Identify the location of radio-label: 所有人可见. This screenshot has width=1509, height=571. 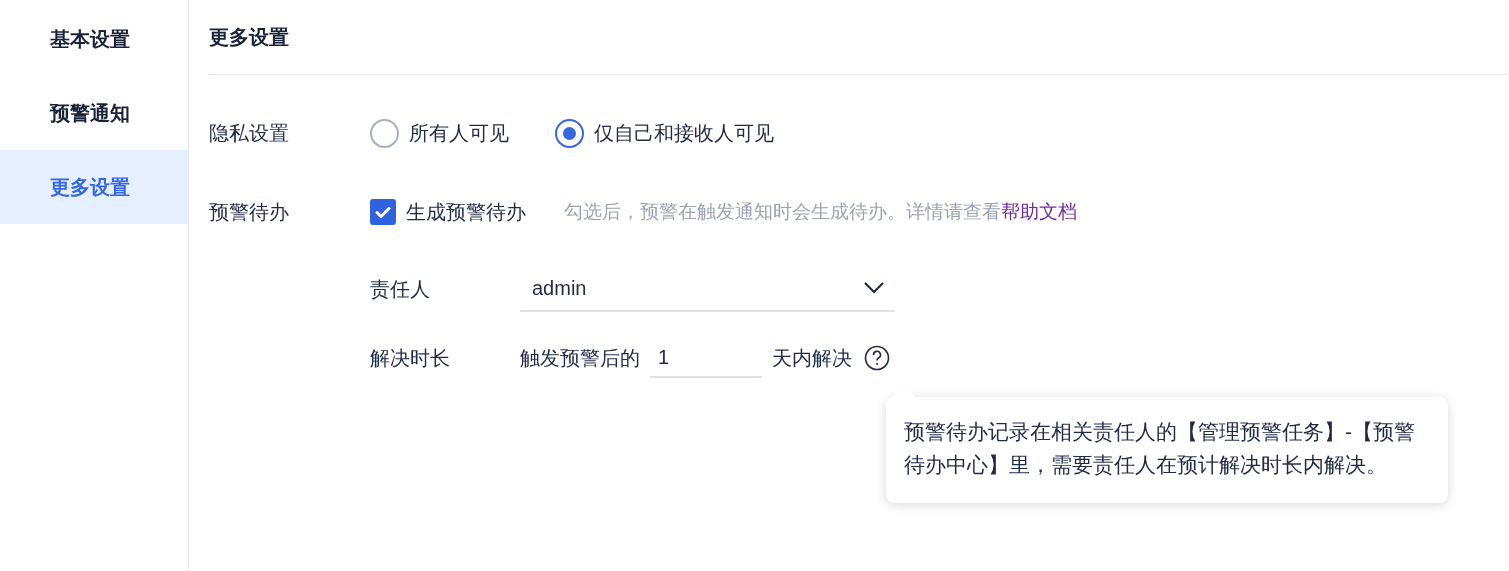
(459, 133).